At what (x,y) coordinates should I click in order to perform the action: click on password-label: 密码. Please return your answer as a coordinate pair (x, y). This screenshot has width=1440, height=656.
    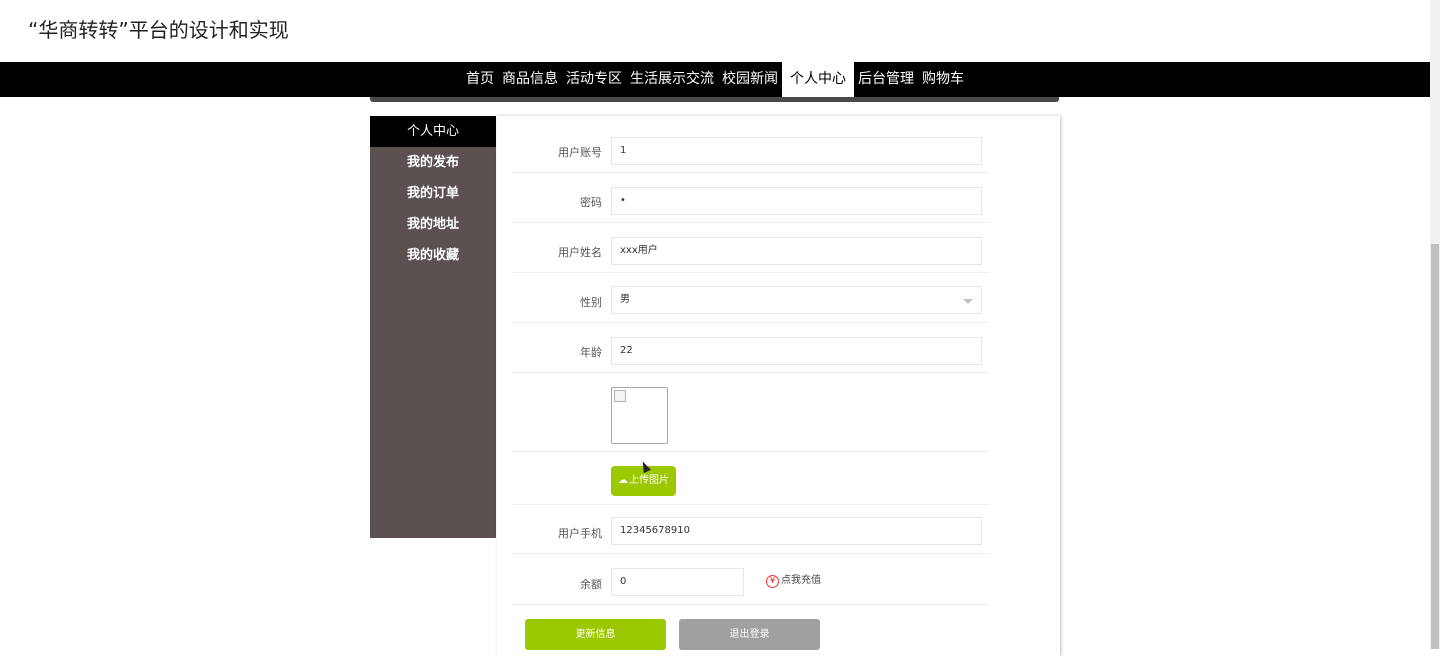
    Looking at the image, I should click on (591, 202).